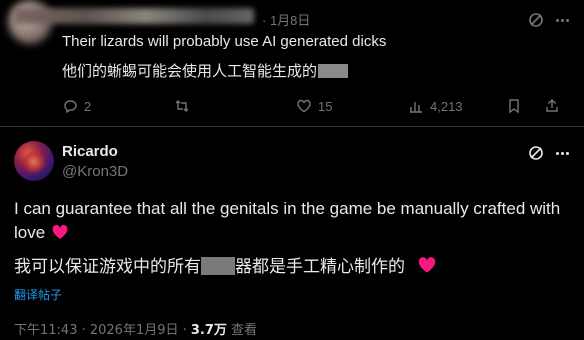 The height and width of the screenshot is (340, 584). Describe the element at coordinates (208, 330) in the screenshot. I see `tweet-views-count: 3.7万` at that location.